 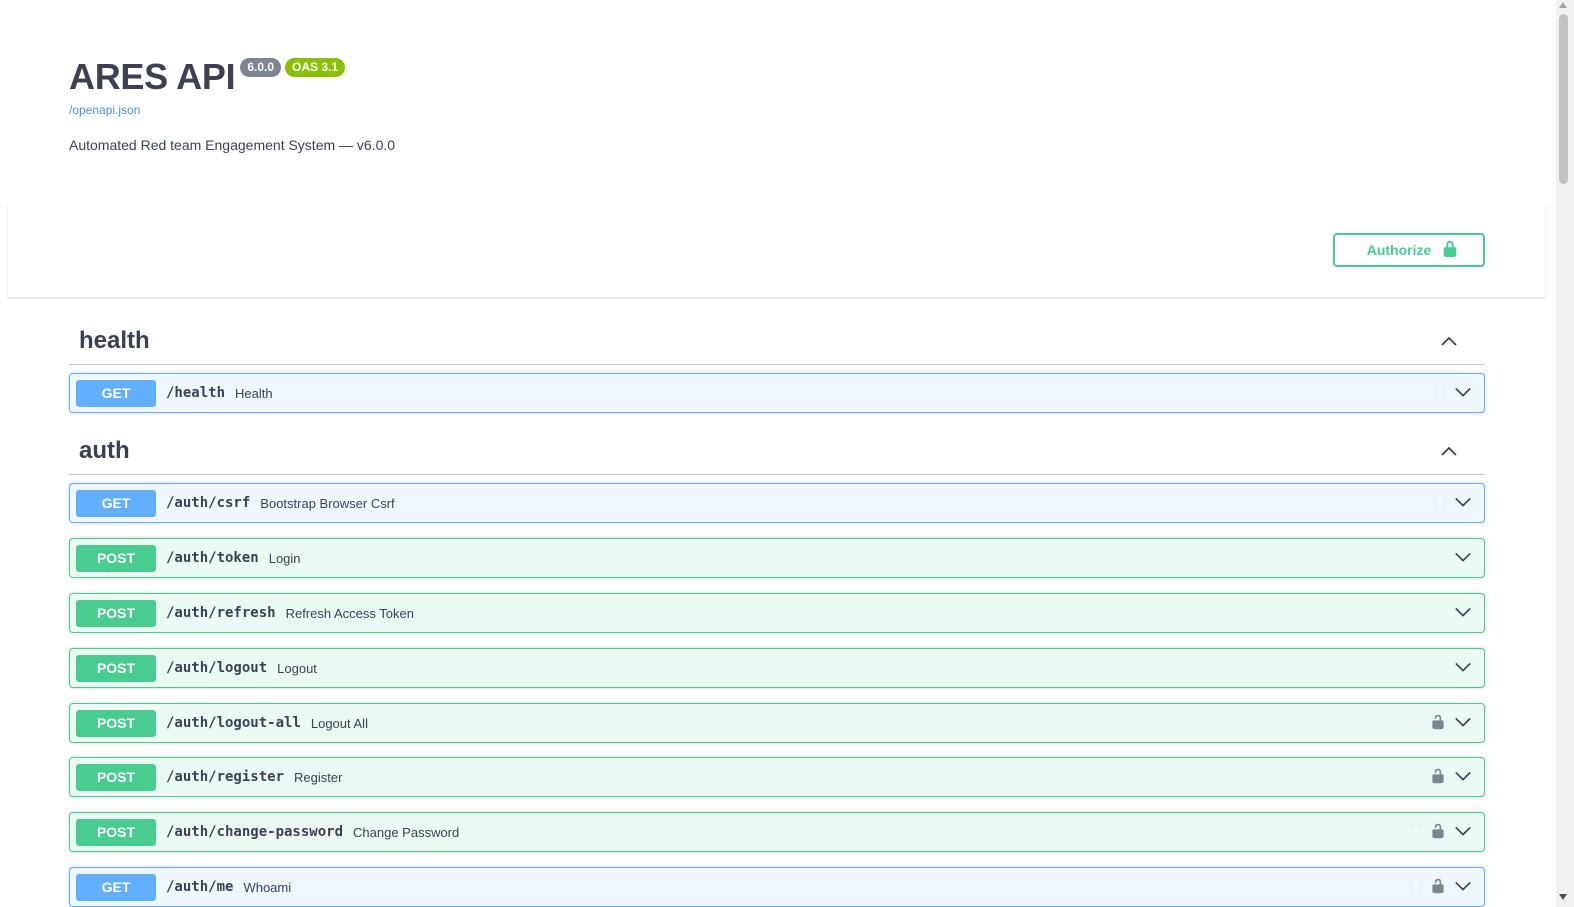 I want to click on tag-header-auth: auth, so click(x=777, y=451).